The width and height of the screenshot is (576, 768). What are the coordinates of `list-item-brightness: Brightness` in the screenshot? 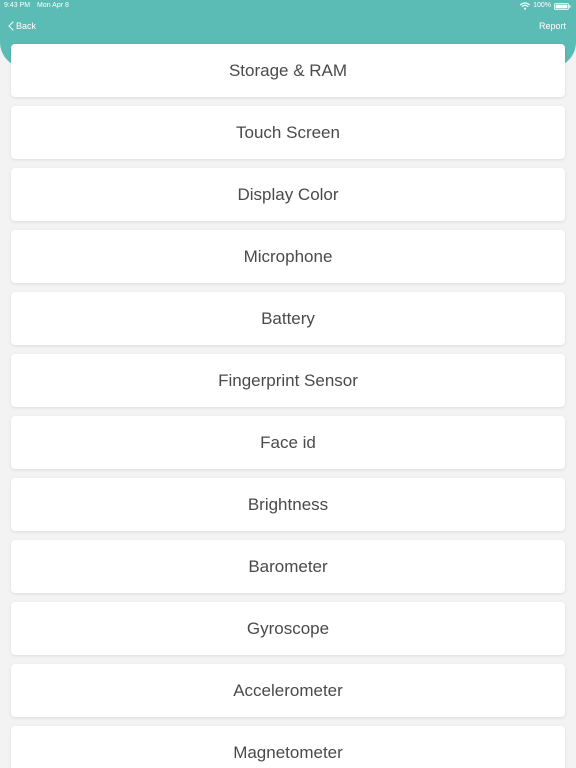 It's located at (288, 504).